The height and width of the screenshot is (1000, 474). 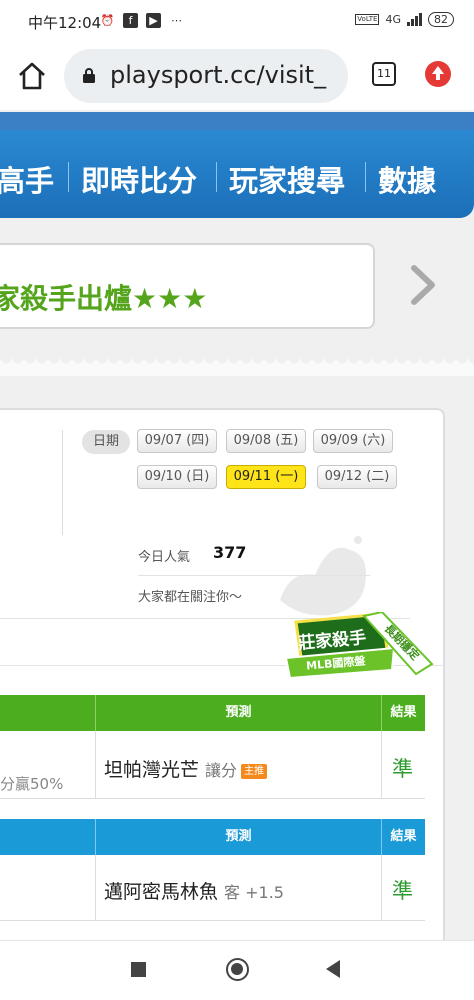 What do you see at coordinates (407, 179) in the screenshot?
I see `nav-item-data: 數據` at bounding box center [407, 179].